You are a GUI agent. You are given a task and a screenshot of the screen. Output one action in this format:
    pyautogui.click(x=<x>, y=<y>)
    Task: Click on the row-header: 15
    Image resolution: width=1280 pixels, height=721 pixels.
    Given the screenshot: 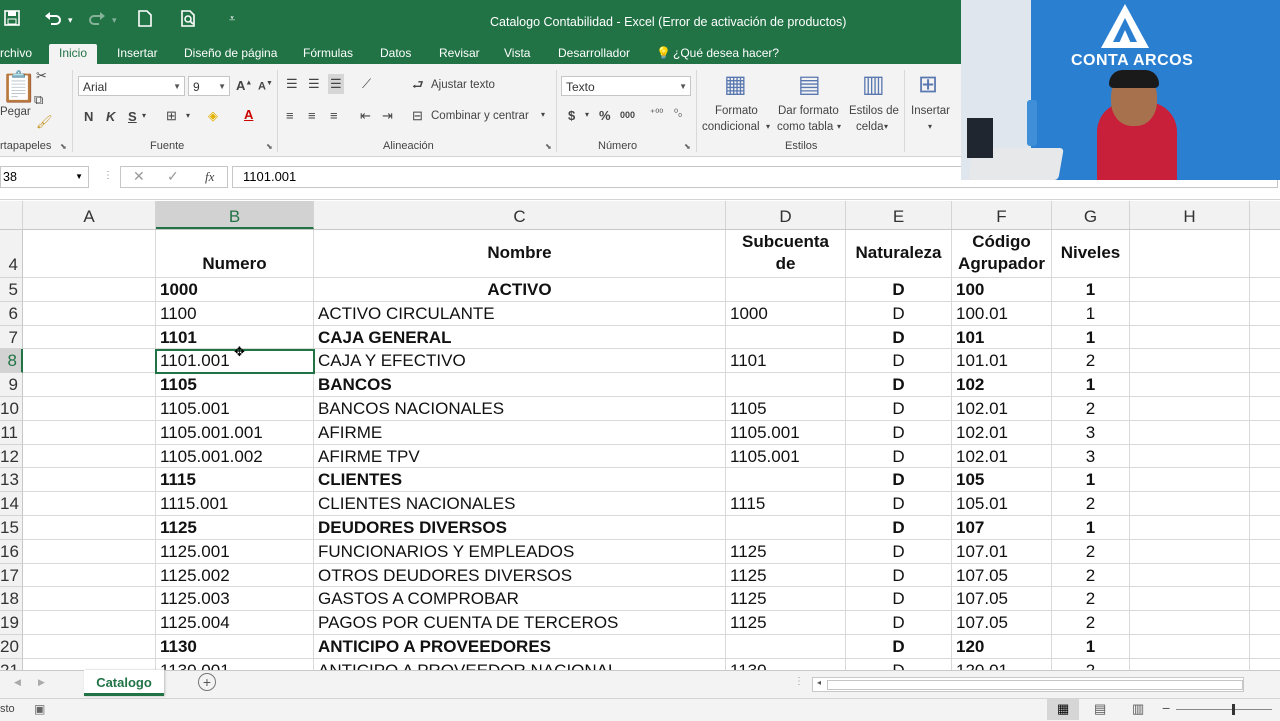 What is the action you would take?
    pyautogui.click(x=11, y=528)
    